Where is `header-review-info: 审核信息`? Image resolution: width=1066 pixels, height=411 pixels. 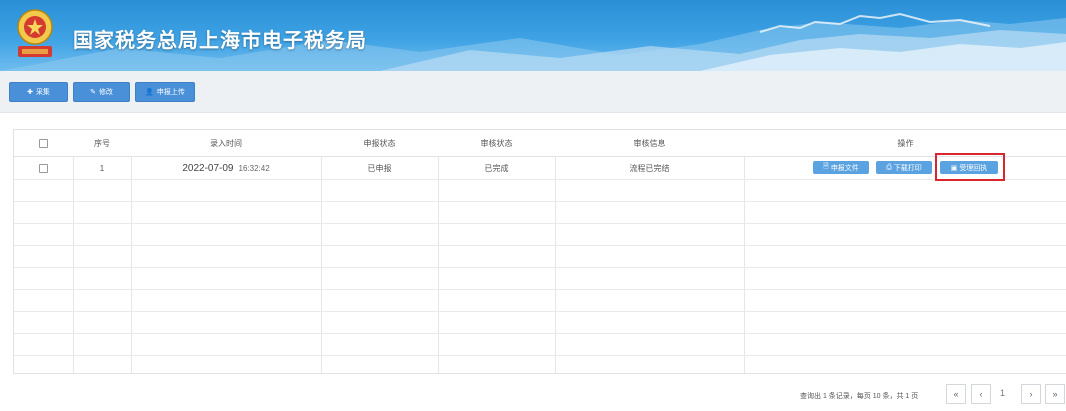 header-review-info: 审核信息 is located at coordinates (649, 143).